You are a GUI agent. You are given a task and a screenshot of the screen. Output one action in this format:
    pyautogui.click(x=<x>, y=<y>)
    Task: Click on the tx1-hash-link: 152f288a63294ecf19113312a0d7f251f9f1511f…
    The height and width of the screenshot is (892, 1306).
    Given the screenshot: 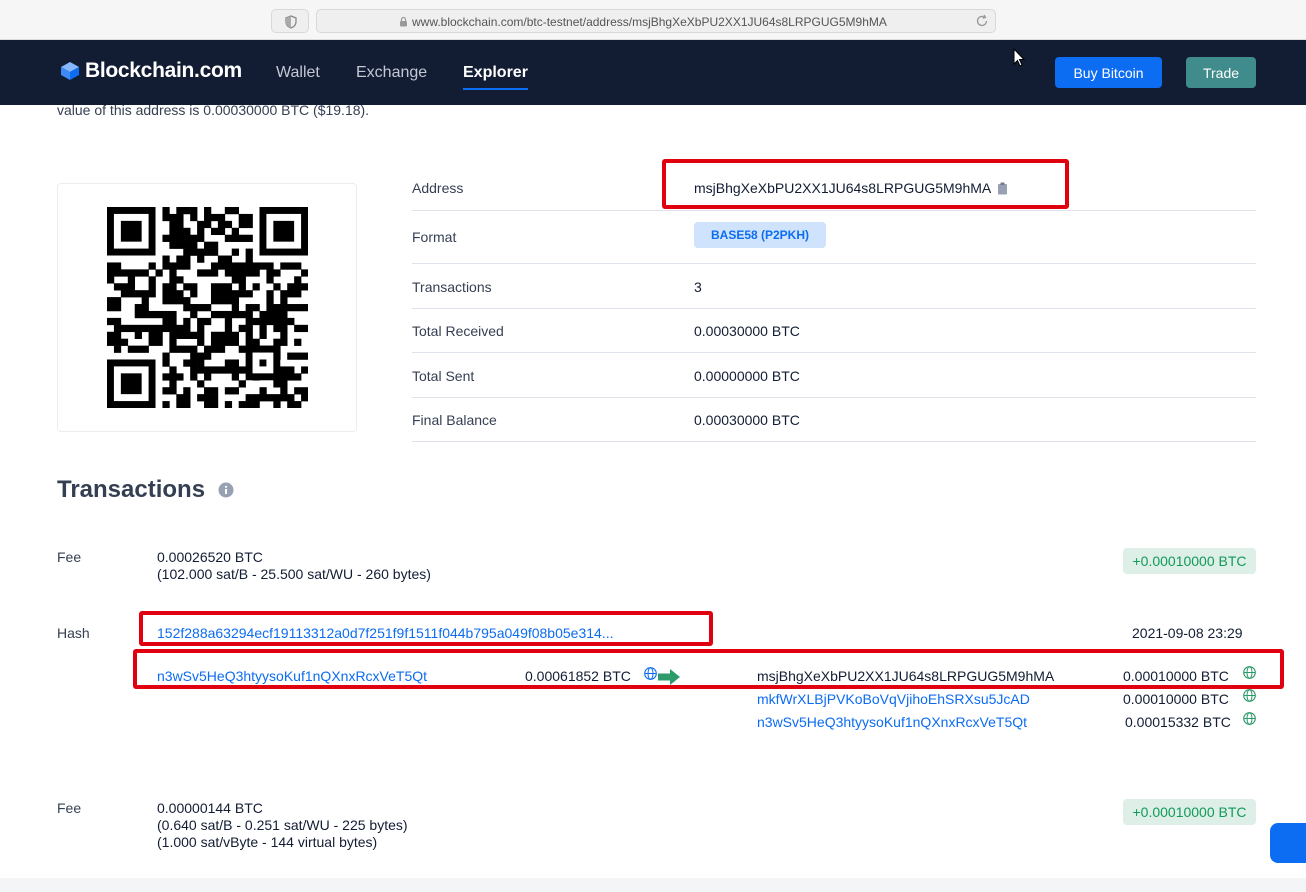 What is the action you would take?
    pyautogui.click(x=385, y=633)
    